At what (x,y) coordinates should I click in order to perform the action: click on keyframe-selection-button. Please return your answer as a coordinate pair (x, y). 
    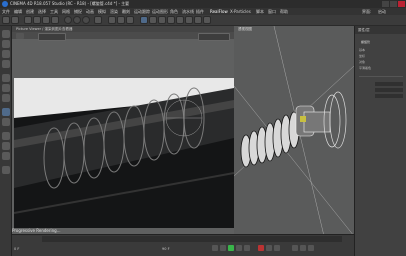
    Looking at the image, I should click on (277, 248).